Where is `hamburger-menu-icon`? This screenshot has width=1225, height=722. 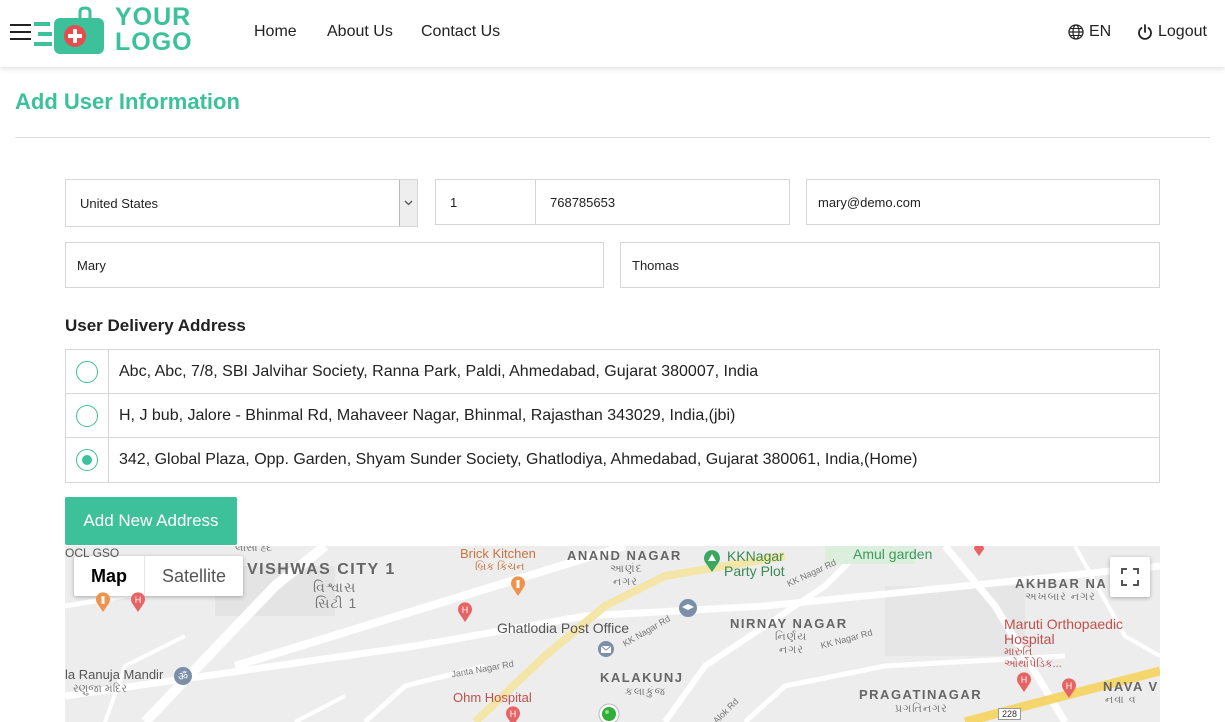
hamburger-menu-icon is located at coordinates (20, 33).